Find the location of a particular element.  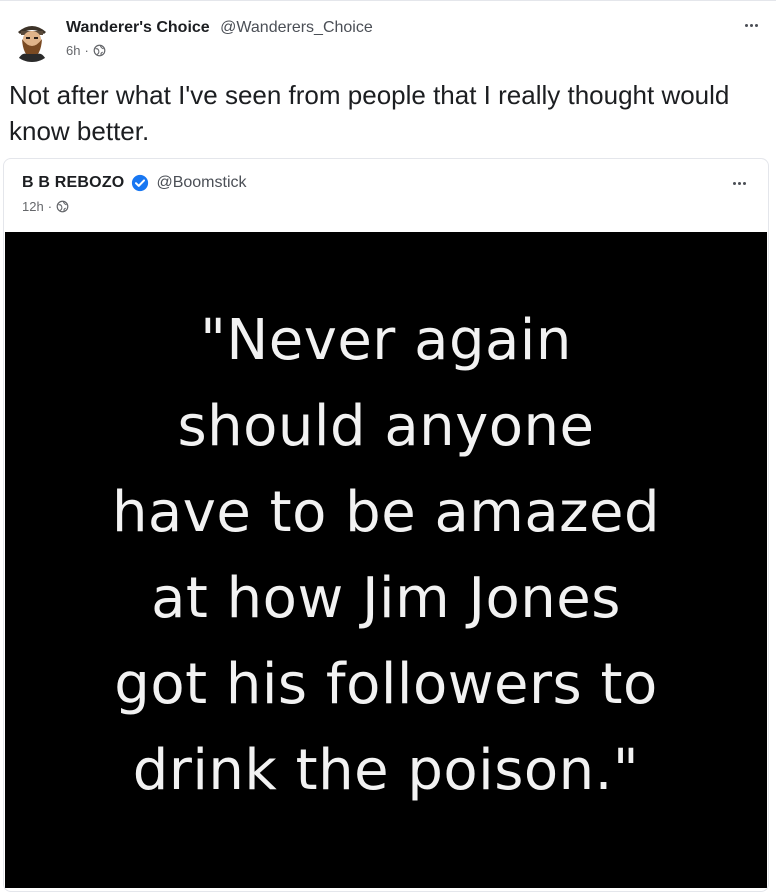

avatar-image is located at coordinates (32, 39).